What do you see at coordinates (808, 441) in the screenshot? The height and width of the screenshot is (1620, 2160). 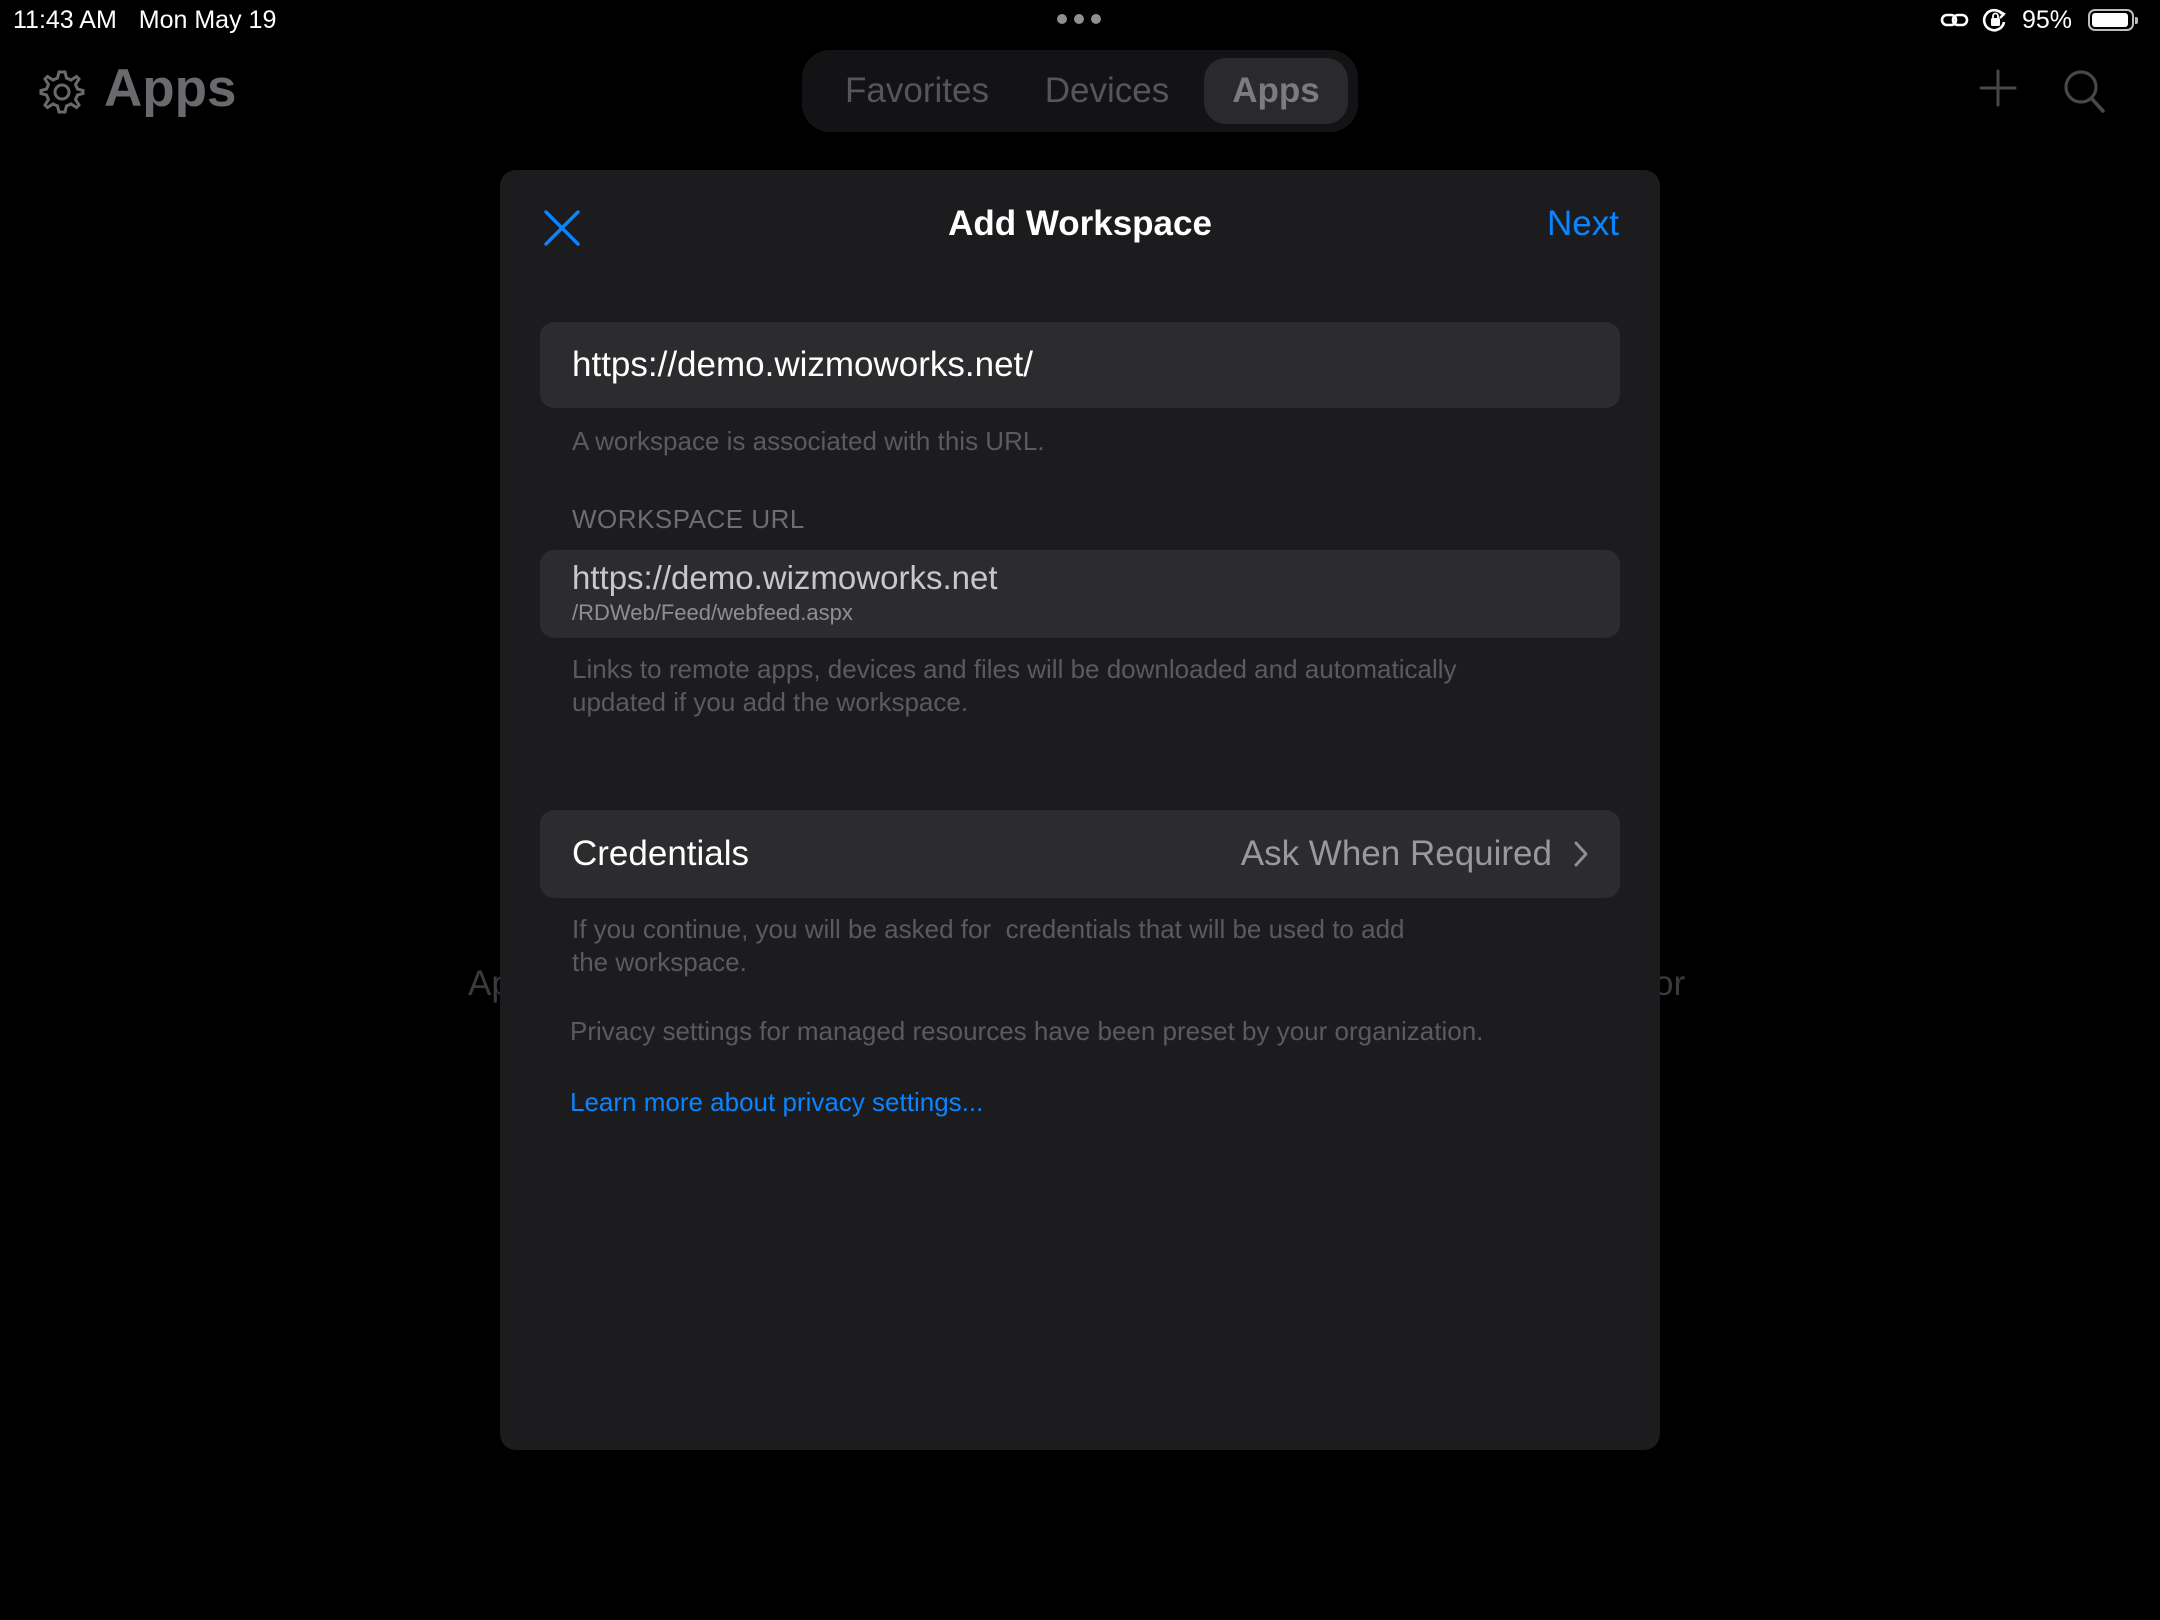 I see `url-hint: A workspace is associated with this URL.` at bounding box center [808, 441].